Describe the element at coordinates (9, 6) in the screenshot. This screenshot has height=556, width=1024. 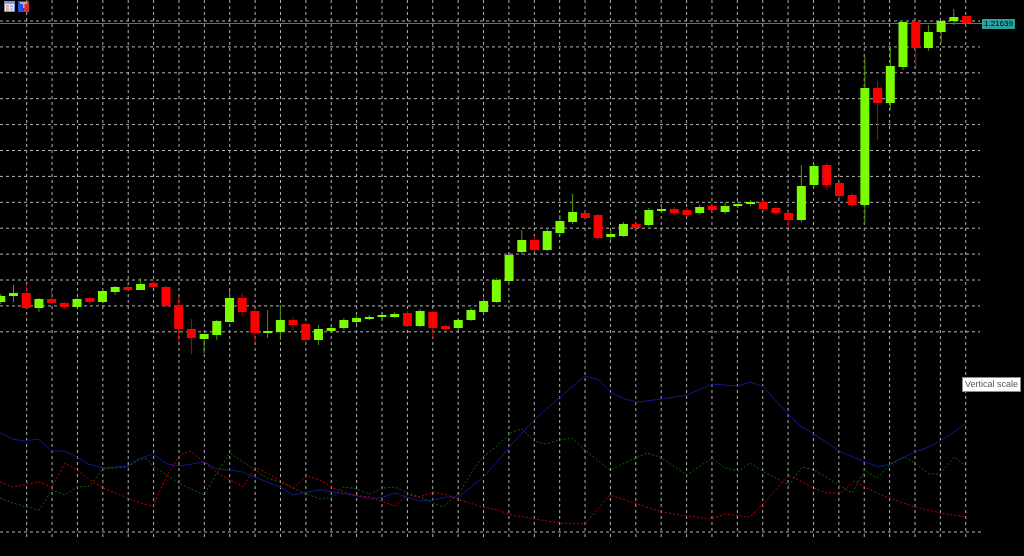
I see `window-grid-icon` at that location.